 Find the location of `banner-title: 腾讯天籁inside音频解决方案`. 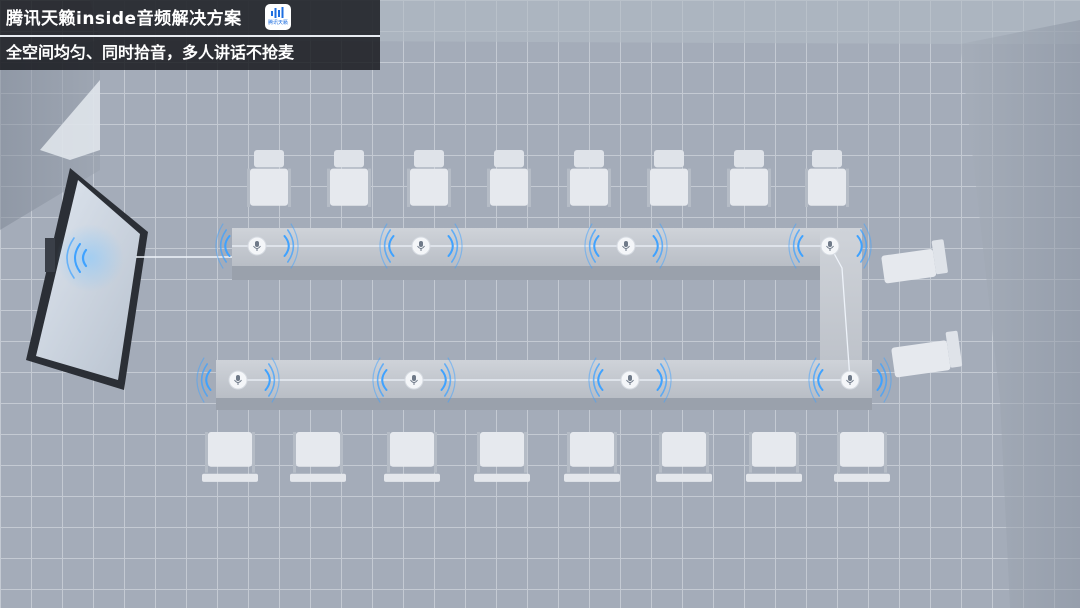

banner-title: 腾讯天籁inside音频解决方案 is located at coordinates (124, 19).